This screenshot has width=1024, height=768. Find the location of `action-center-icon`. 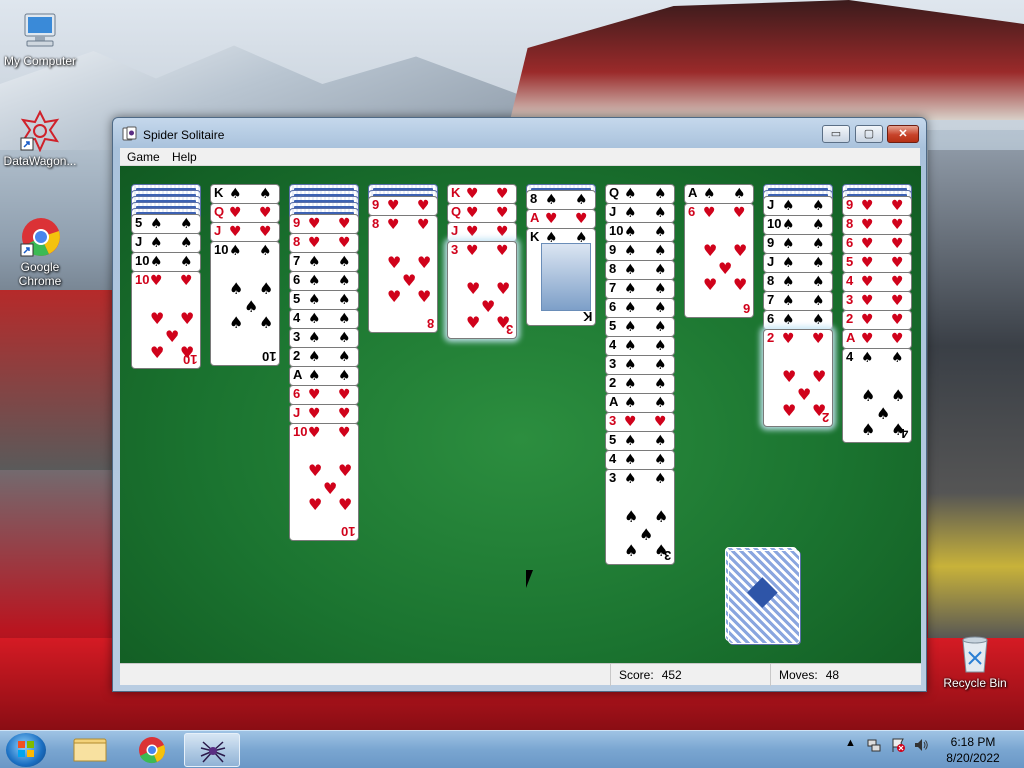

action-center-icon is located at coordinates (898, 746).